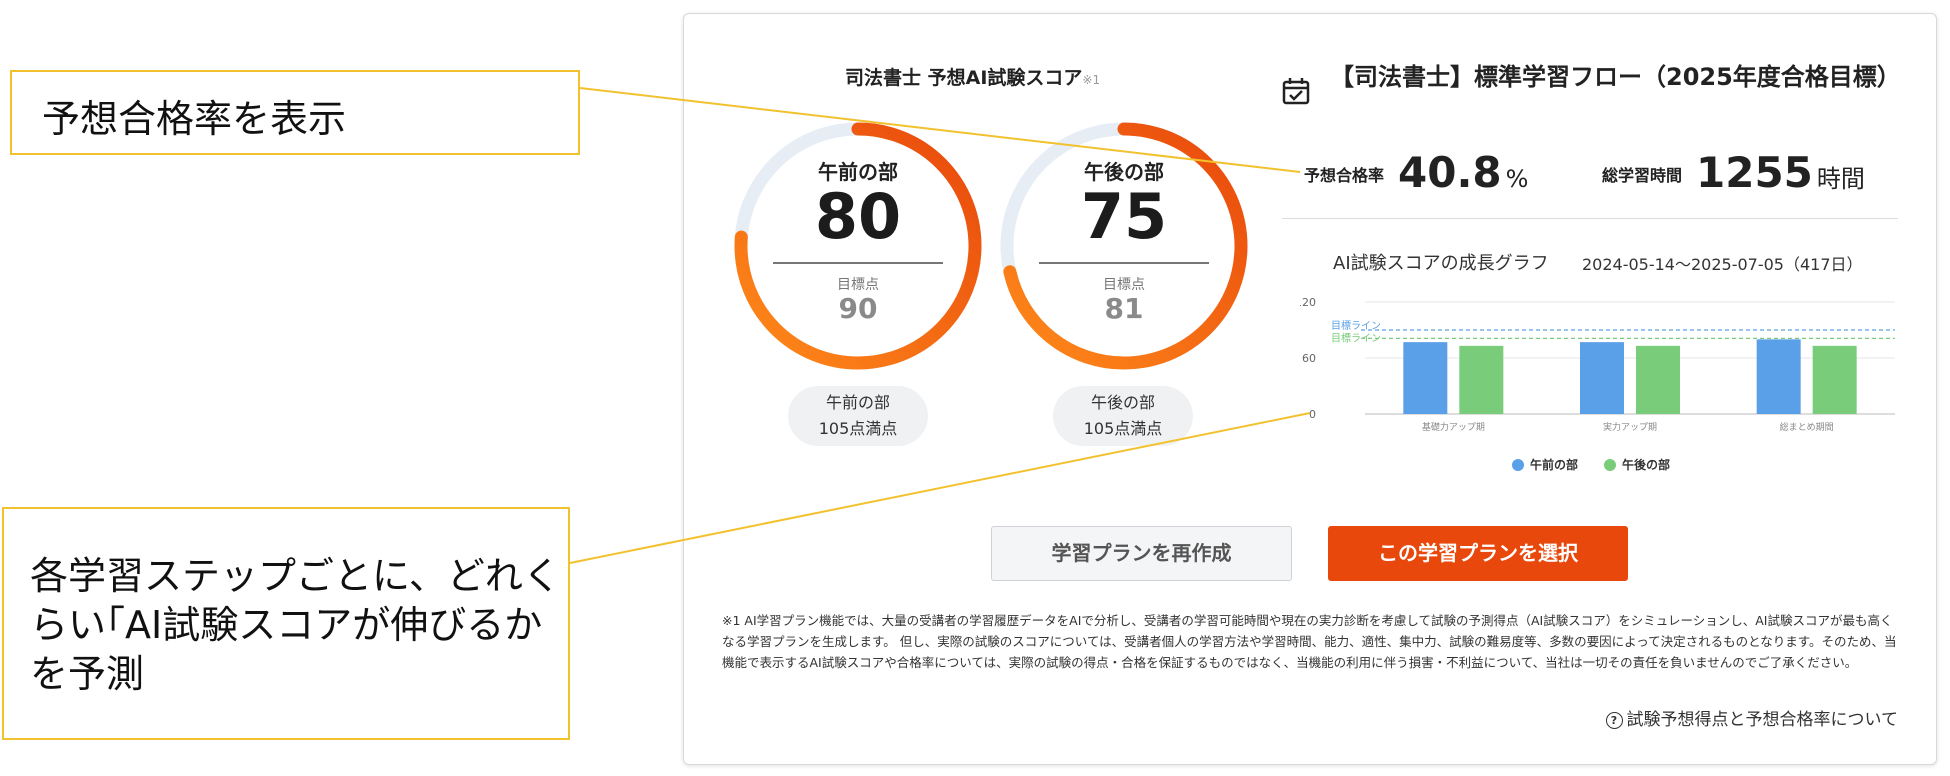 The height and width of the screenshot is (776, 1950). Describe the element at coordinates (1646, 464) in the screenshot. I see `legend-label: 午後の部` at that location.